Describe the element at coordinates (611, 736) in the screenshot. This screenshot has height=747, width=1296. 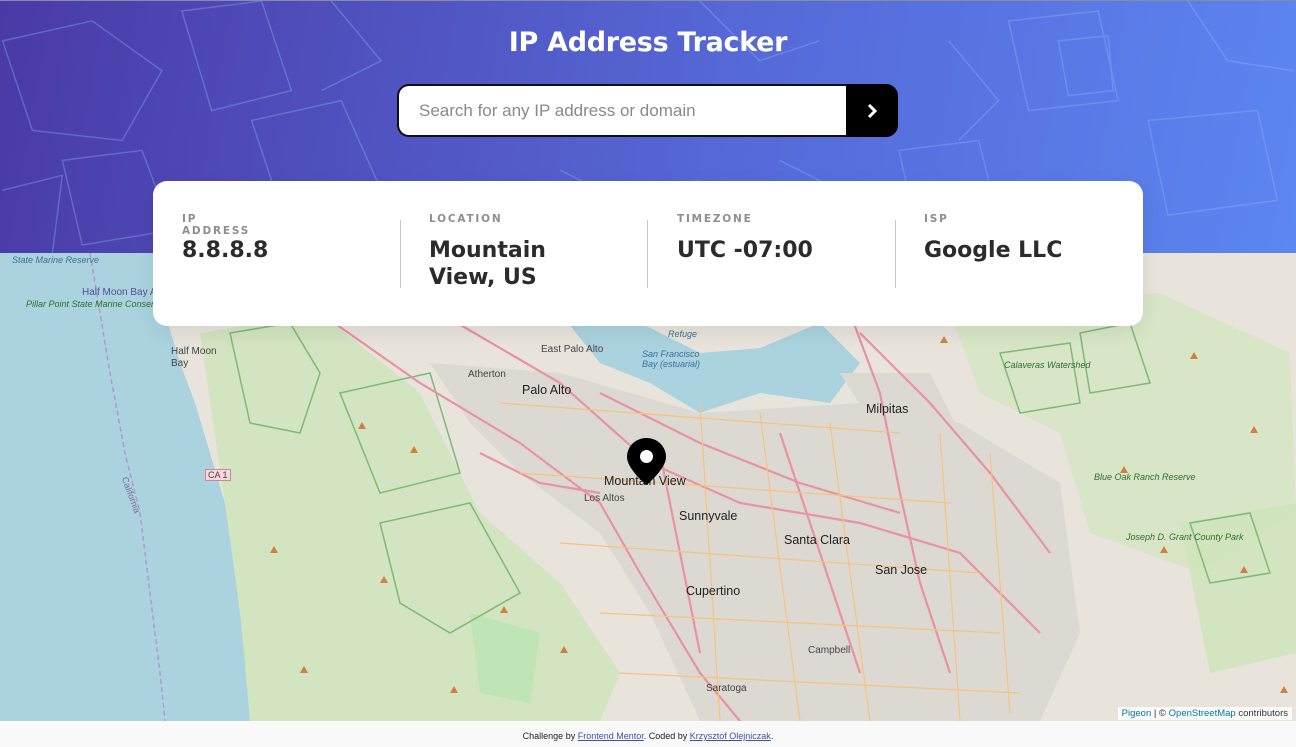
I see `frontend-mentor-link: Frontend Mentor` at that location.